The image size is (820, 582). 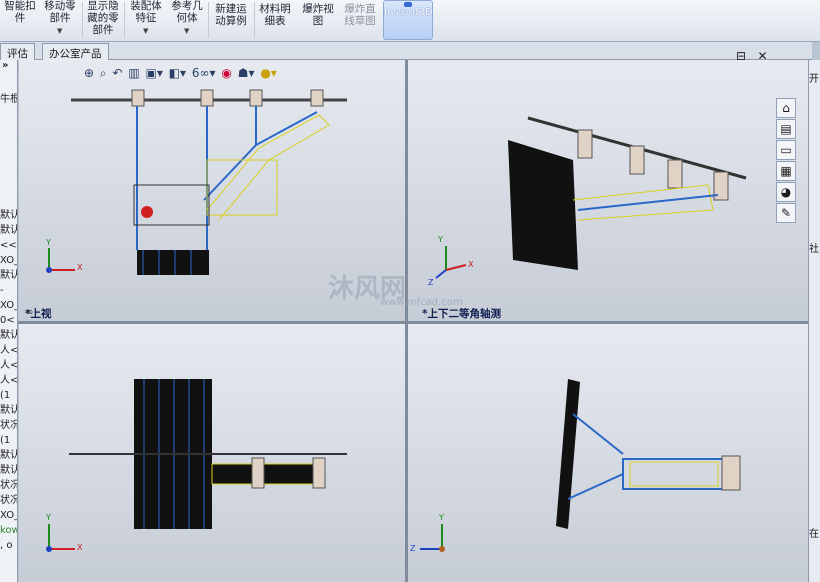 I want to click on pane-heading: 在, so click(x=814, y=534).